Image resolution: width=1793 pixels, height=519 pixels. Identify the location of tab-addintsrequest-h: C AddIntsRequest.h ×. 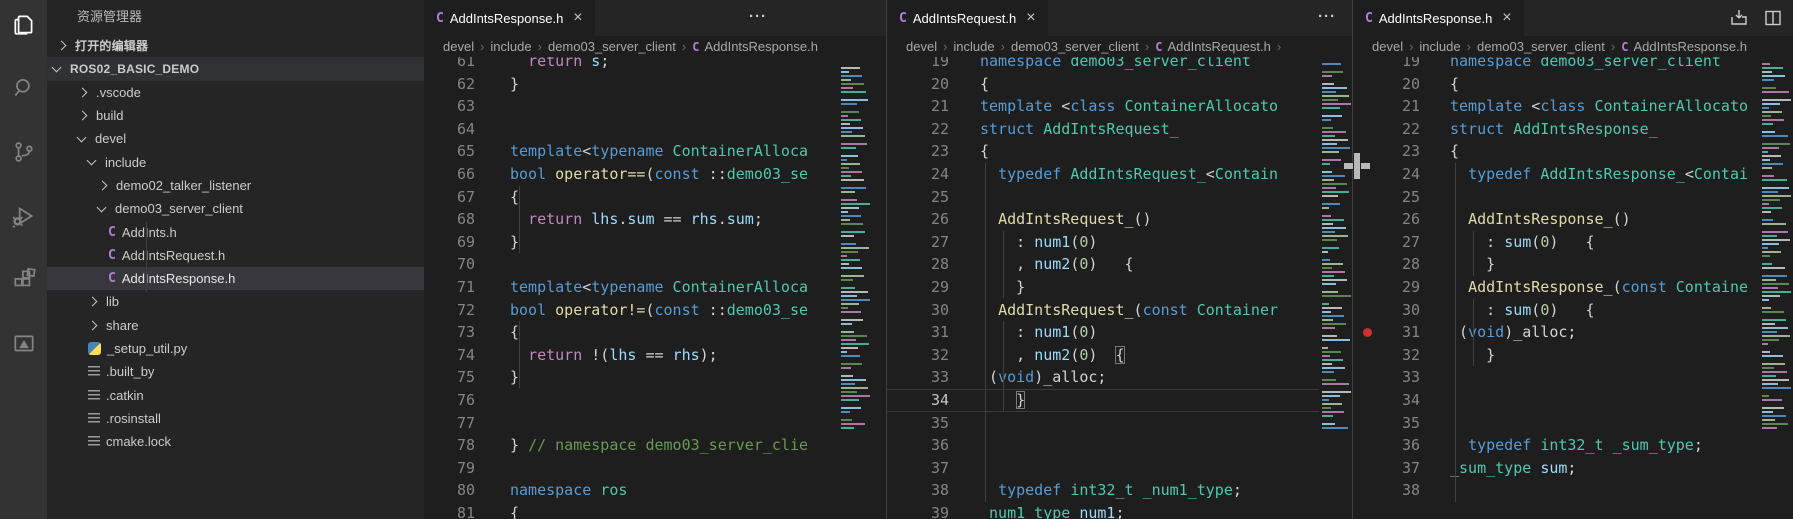
(967, 18).